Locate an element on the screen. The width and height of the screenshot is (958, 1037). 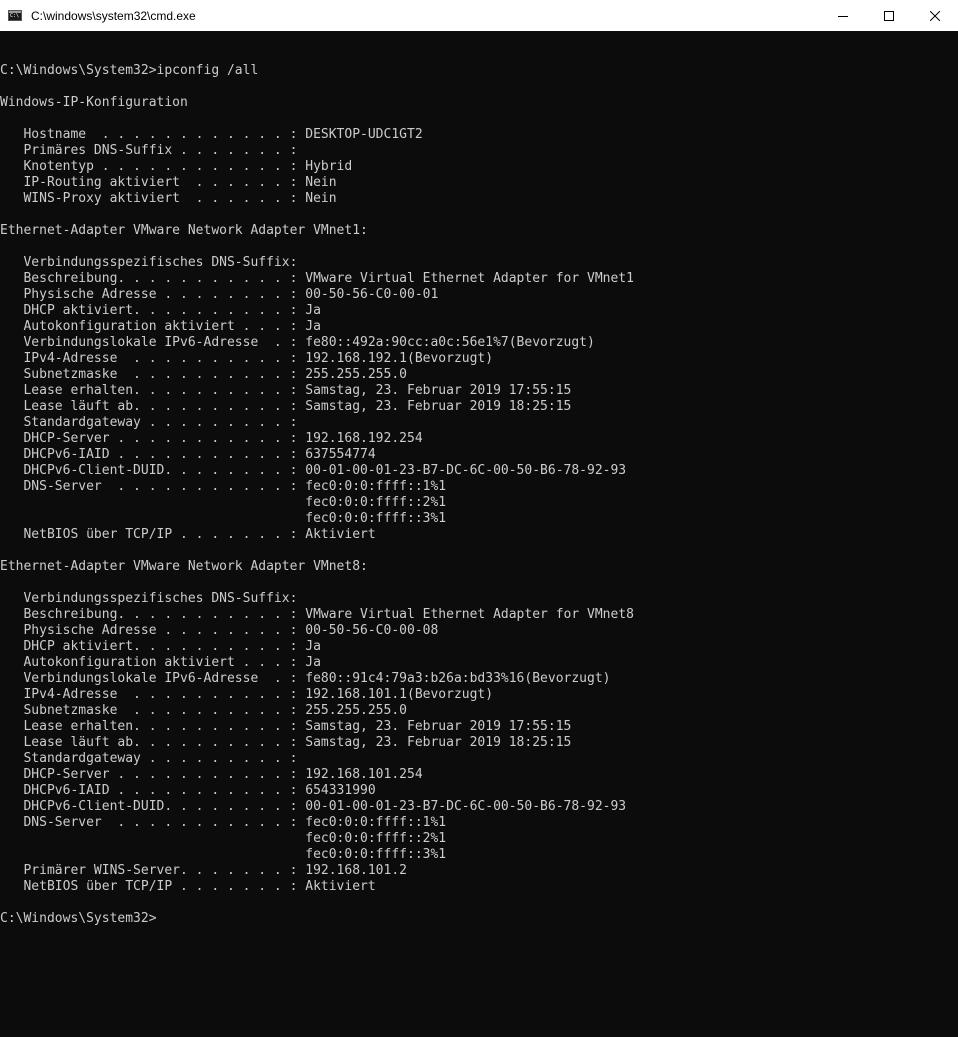
console-line: Windows-IP-Konfiguration is located at coordinates (94, 102).